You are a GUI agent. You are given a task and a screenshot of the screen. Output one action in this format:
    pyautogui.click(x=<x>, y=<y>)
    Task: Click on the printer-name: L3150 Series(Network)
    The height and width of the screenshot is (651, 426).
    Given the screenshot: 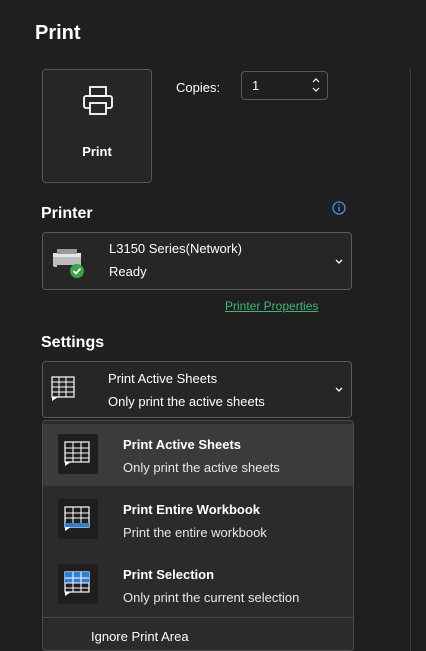 What is the action you would take?
    pyautogui.click(x=175, y=248)
    